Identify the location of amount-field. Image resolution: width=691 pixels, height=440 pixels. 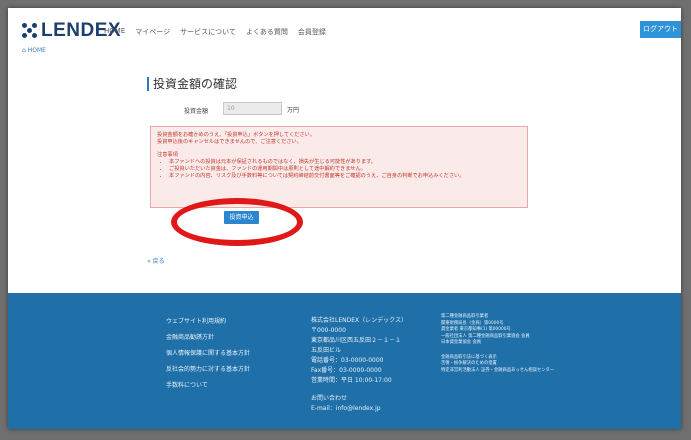
(252, 108).